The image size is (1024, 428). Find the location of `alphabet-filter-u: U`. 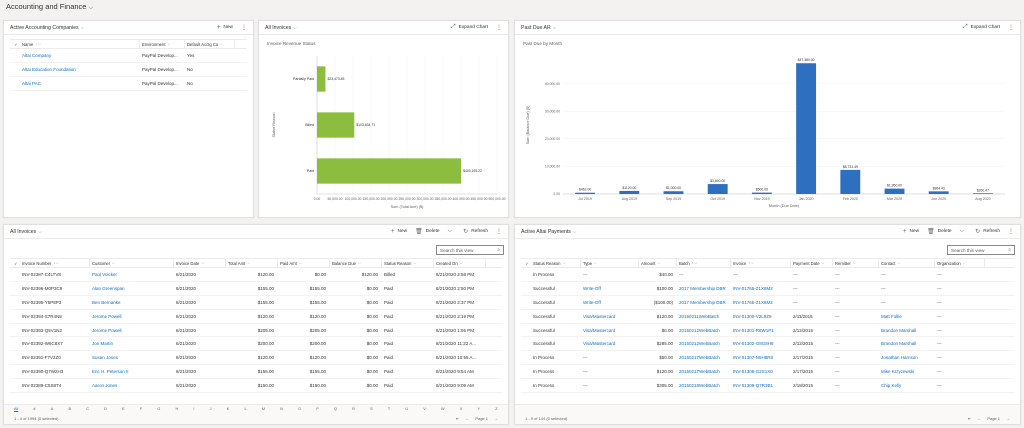

alphabet-filter-u: U is located at coordinates (406, 409).